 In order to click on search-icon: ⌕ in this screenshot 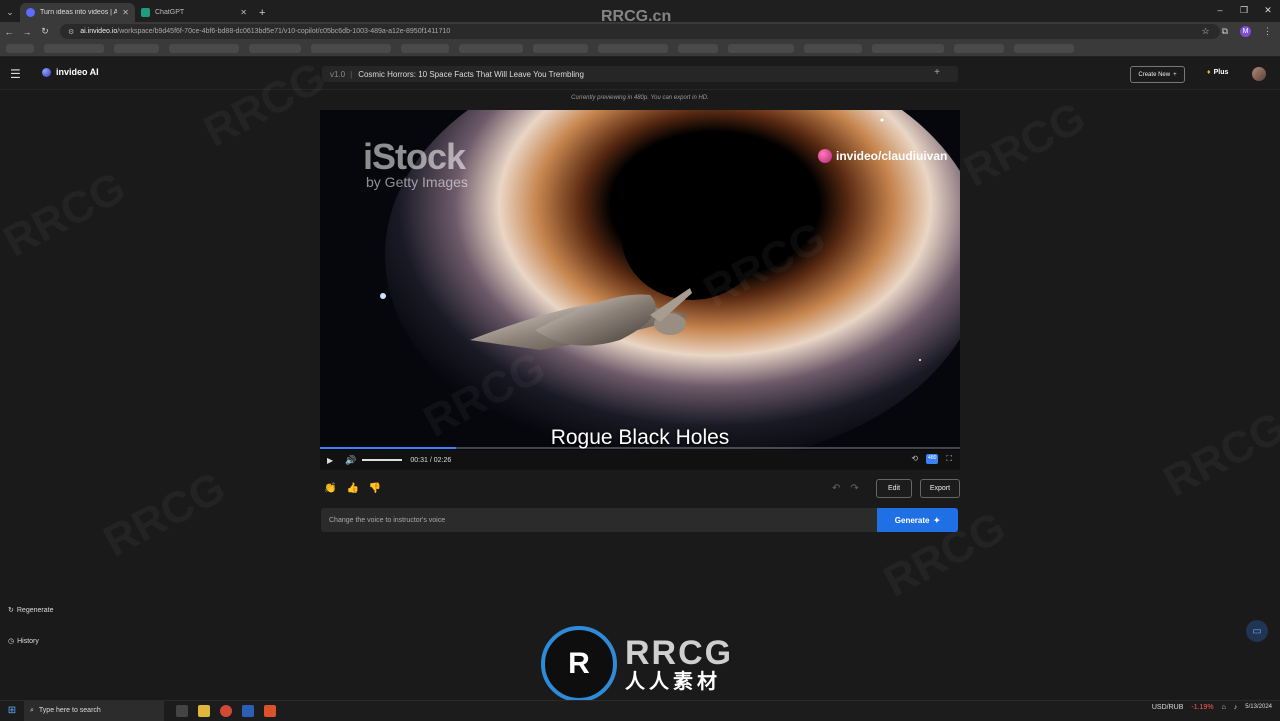, I will do `click(32, 710)`.